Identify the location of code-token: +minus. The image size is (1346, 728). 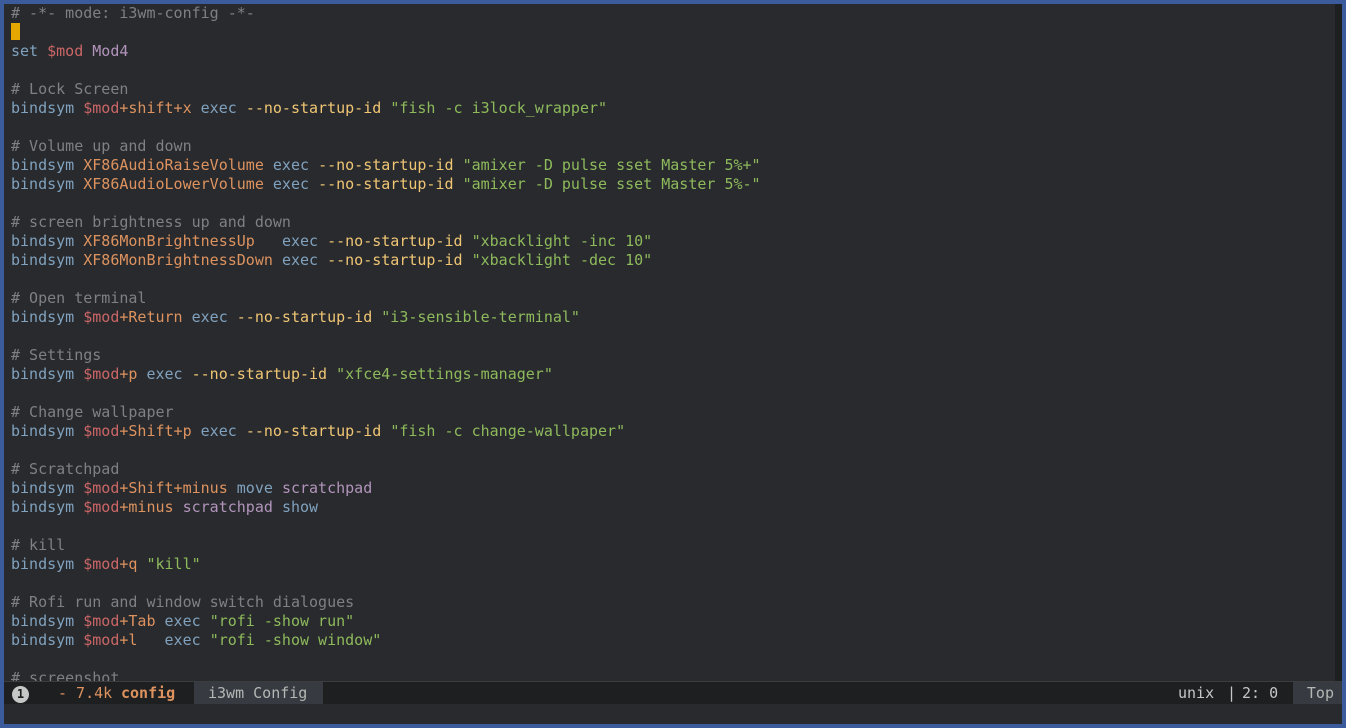
(151, 507).